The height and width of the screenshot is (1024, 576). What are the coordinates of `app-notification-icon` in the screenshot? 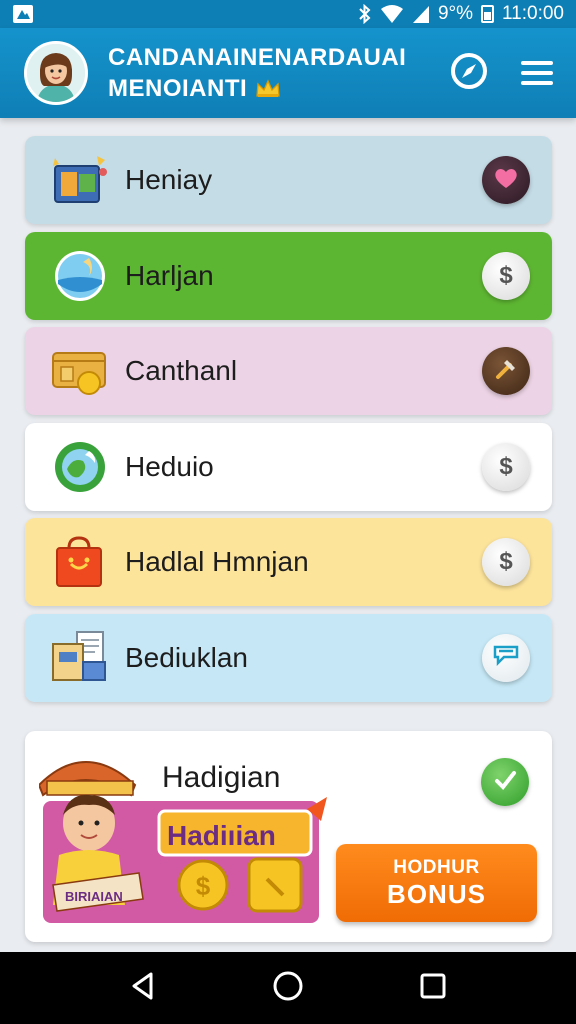 It's located at (23, 14).